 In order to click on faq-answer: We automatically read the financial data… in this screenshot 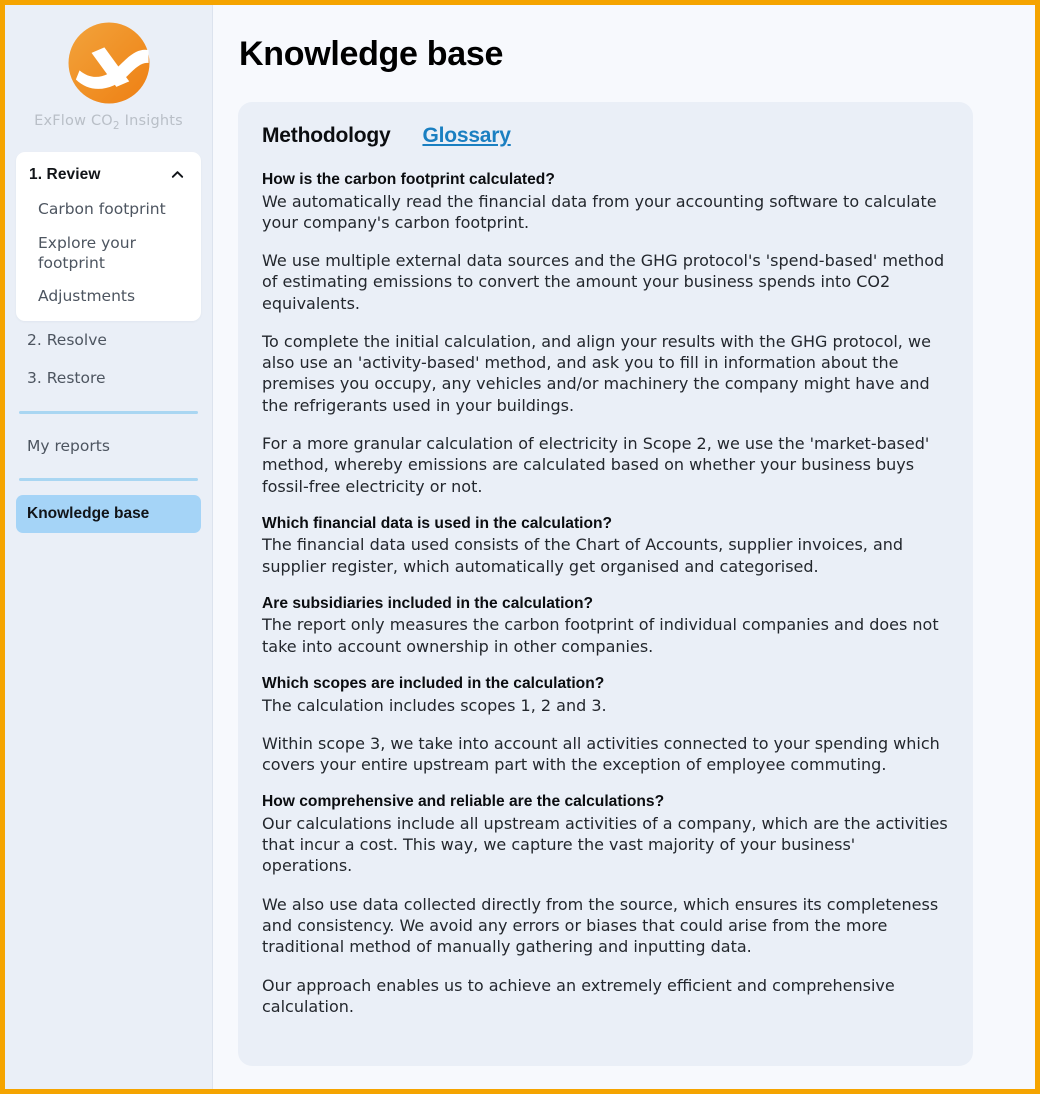, I will do `click(599, 211)`.